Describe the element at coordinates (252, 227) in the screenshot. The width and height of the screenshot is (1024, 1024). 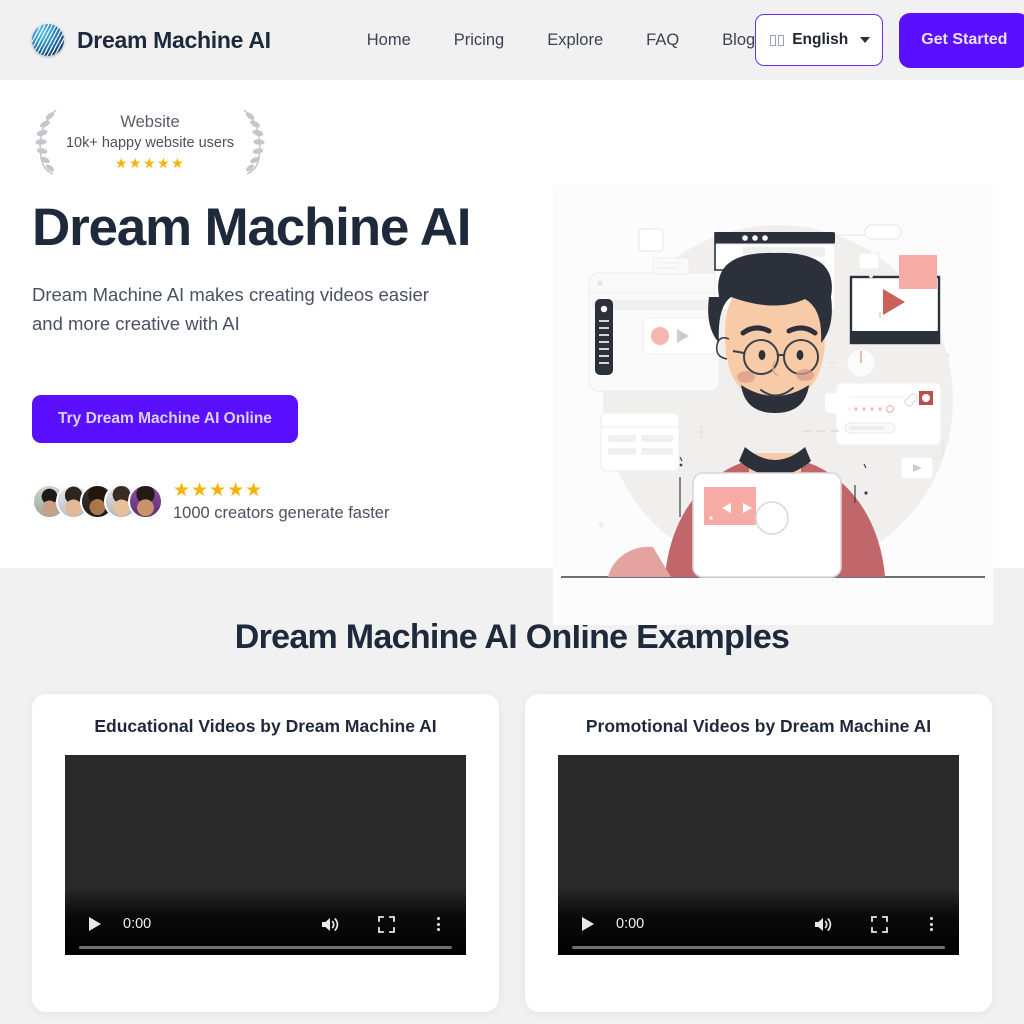
I see `page-title: Dream Machine AI` at that location.